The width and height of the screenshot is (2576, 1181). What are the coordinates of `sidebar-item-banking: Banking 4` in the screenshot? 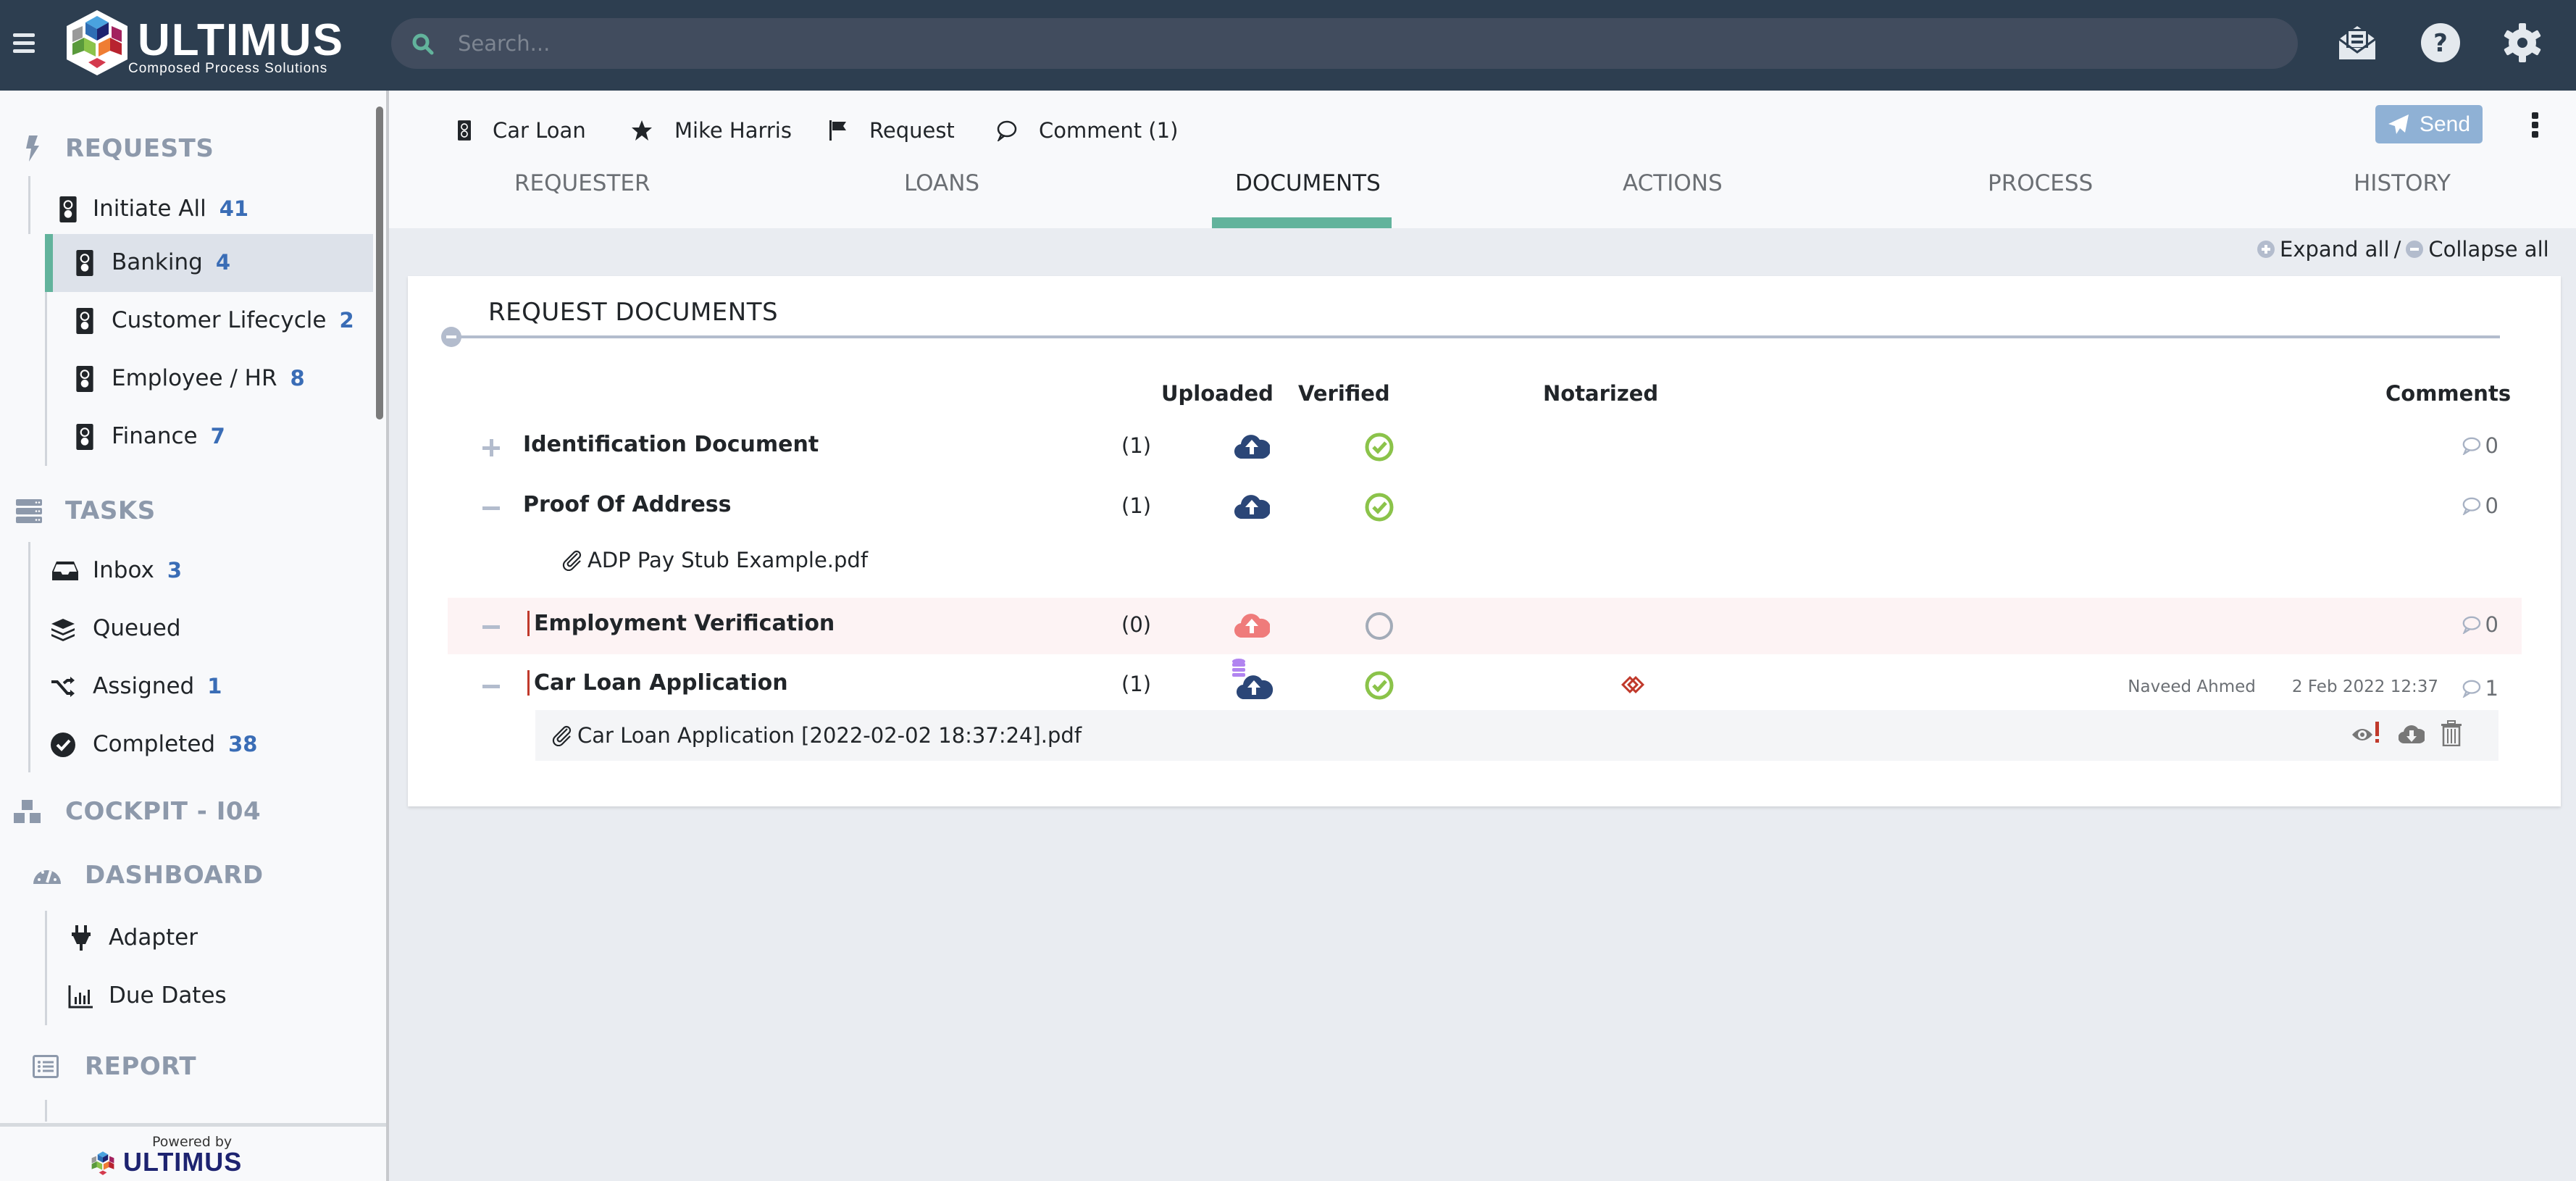 It's located at (209, 263).